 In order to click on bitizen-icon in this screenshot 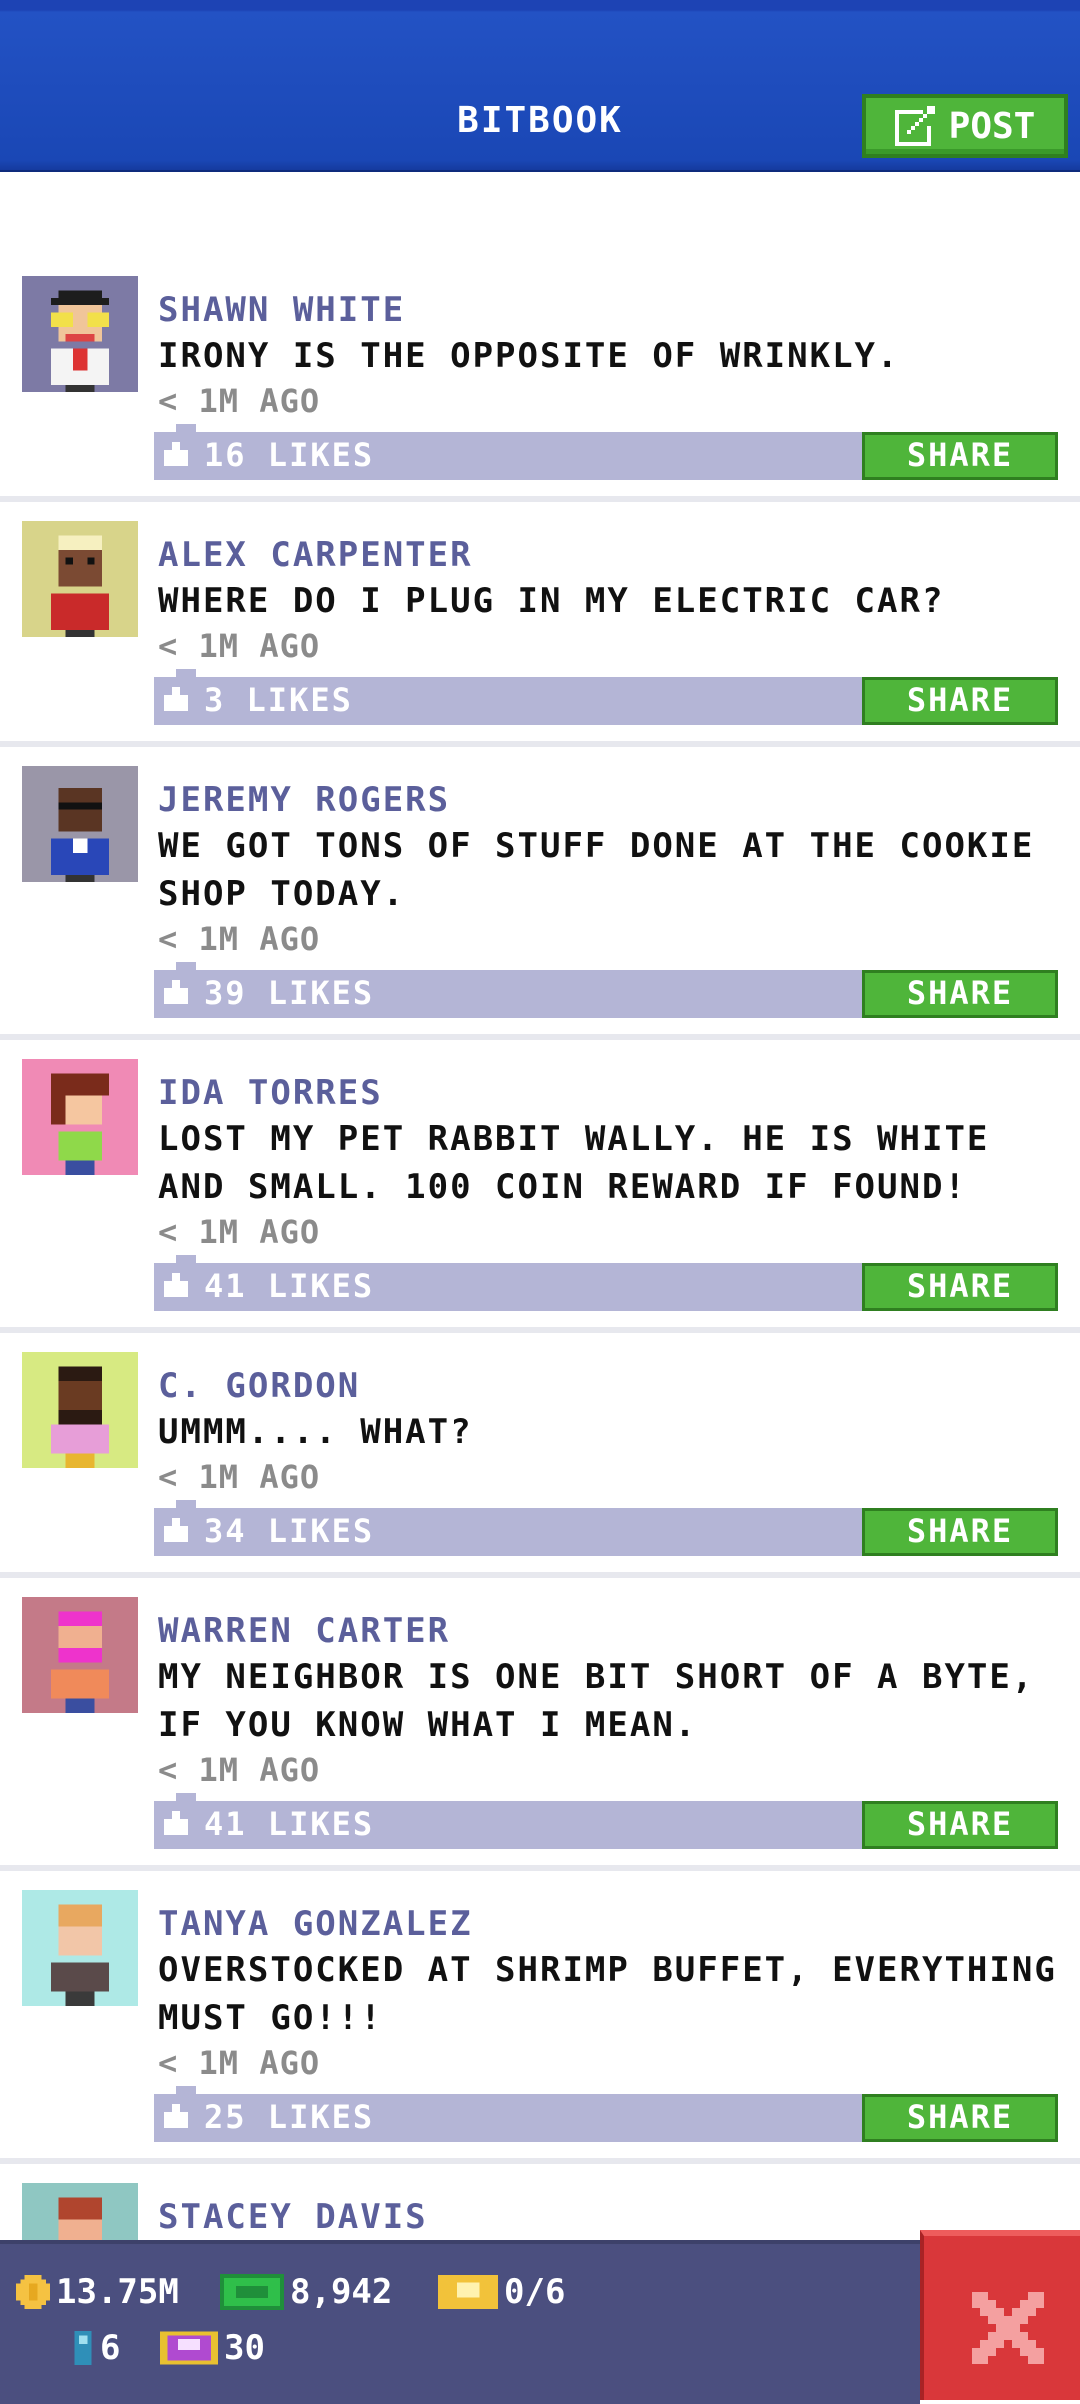, I will do `click(83, 2348)`.